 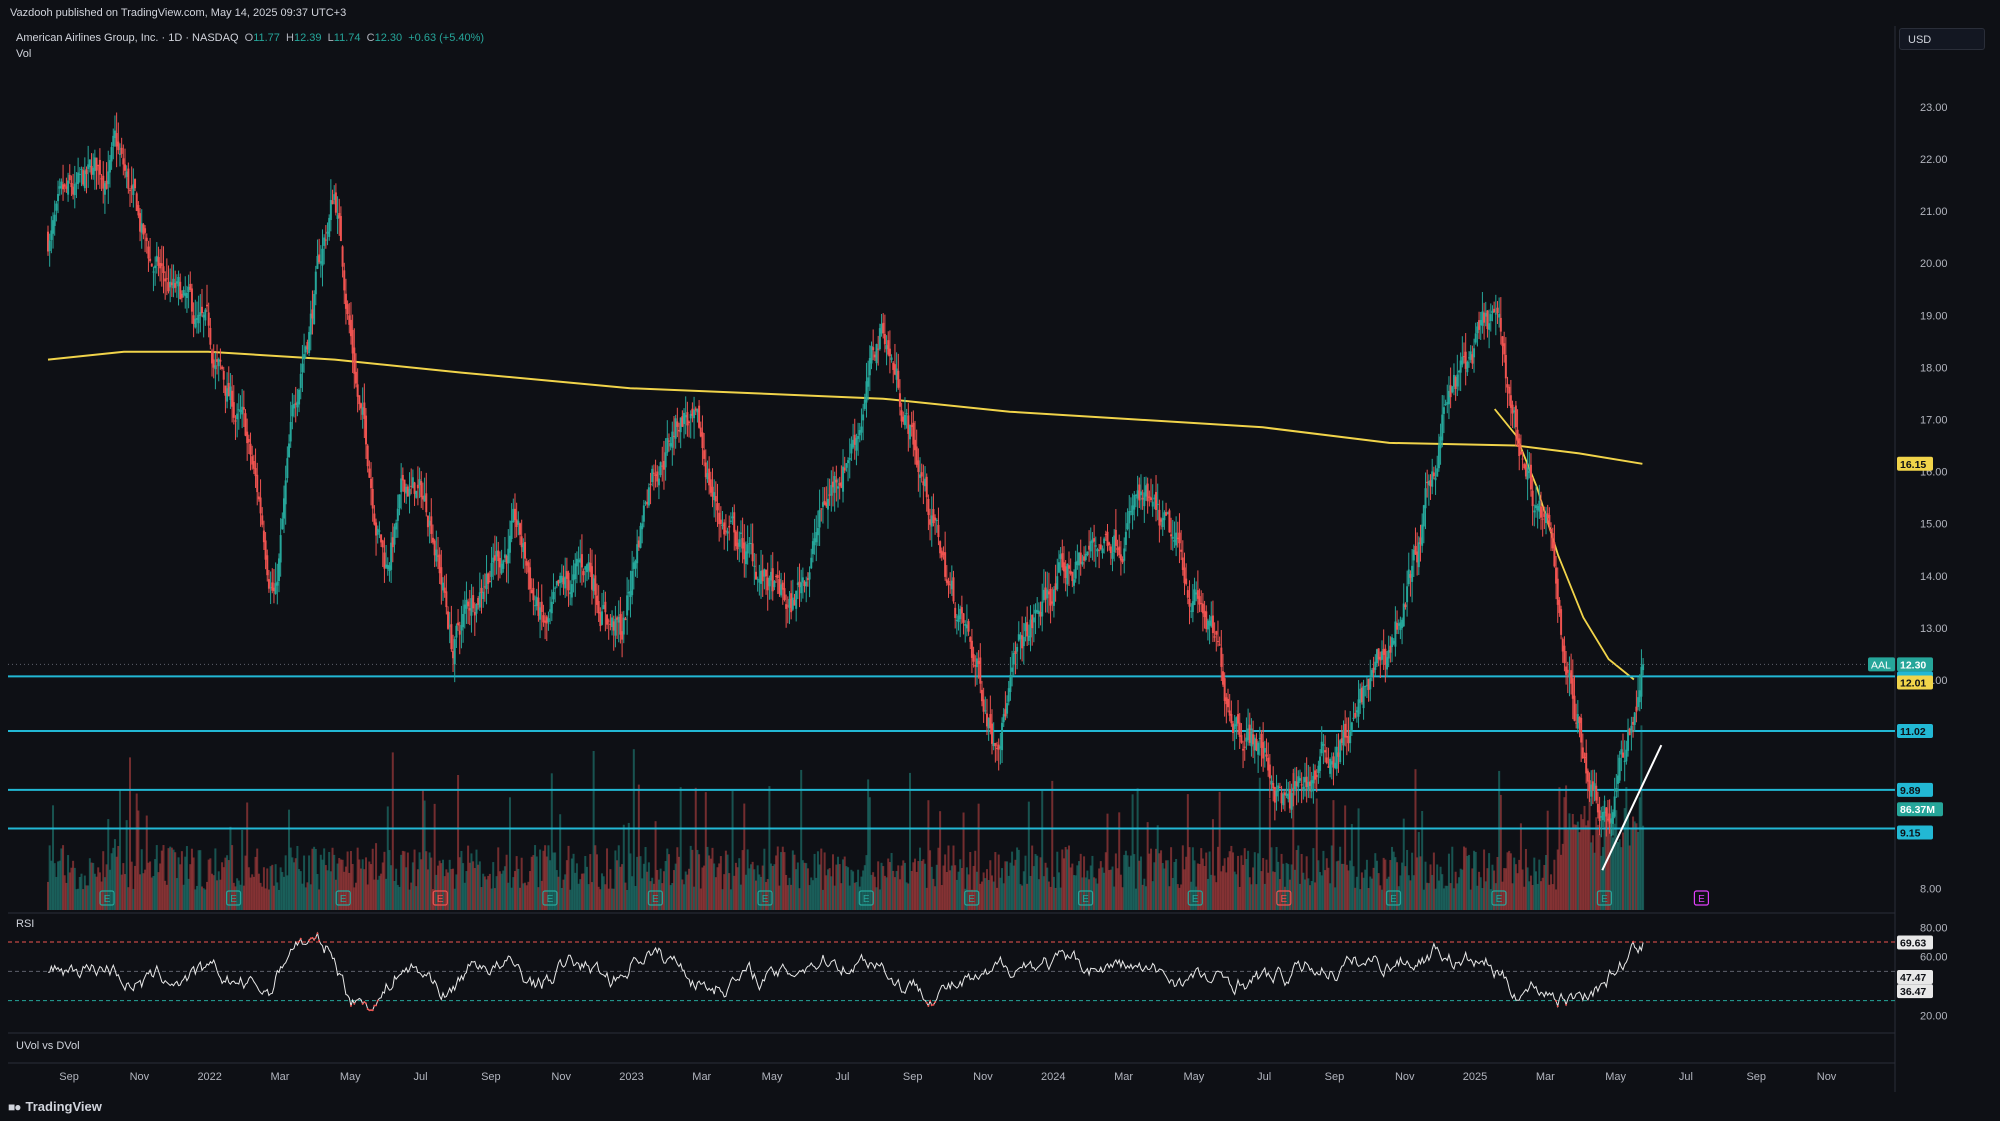 I want to click on tradingview-logo: ■● TradingView, so click(x=55, y=1106).